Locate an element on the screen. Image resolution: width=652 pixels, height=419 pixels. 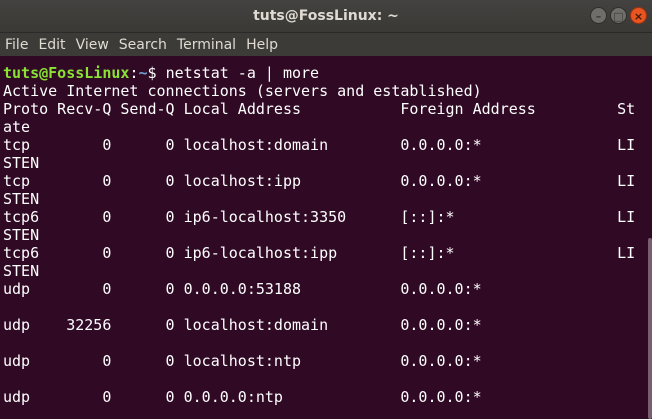
output-line: tcp 0 0 localhost:domain 0.0.0.0:* LI is located at coordinates (319, 145).